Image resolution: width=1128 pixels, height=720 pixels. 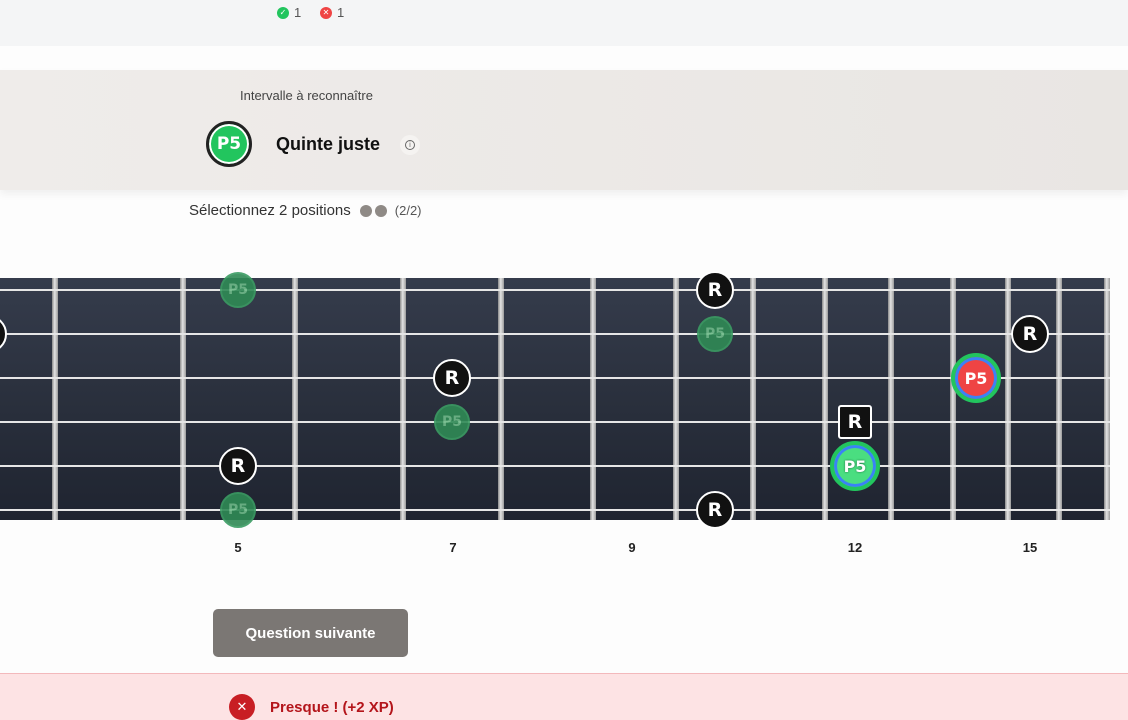 What do you see at coordinates (310, 633) in the screenshot?
I see `next-question-button: Question suivante` at bounding box center [310, 633].